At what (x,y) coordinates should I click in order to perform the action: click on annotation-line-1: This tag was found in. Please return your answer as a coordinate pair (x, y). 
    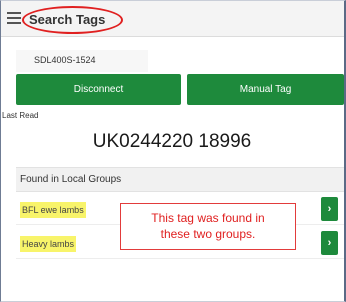
    Looking at the image, I should click on (208, 218).